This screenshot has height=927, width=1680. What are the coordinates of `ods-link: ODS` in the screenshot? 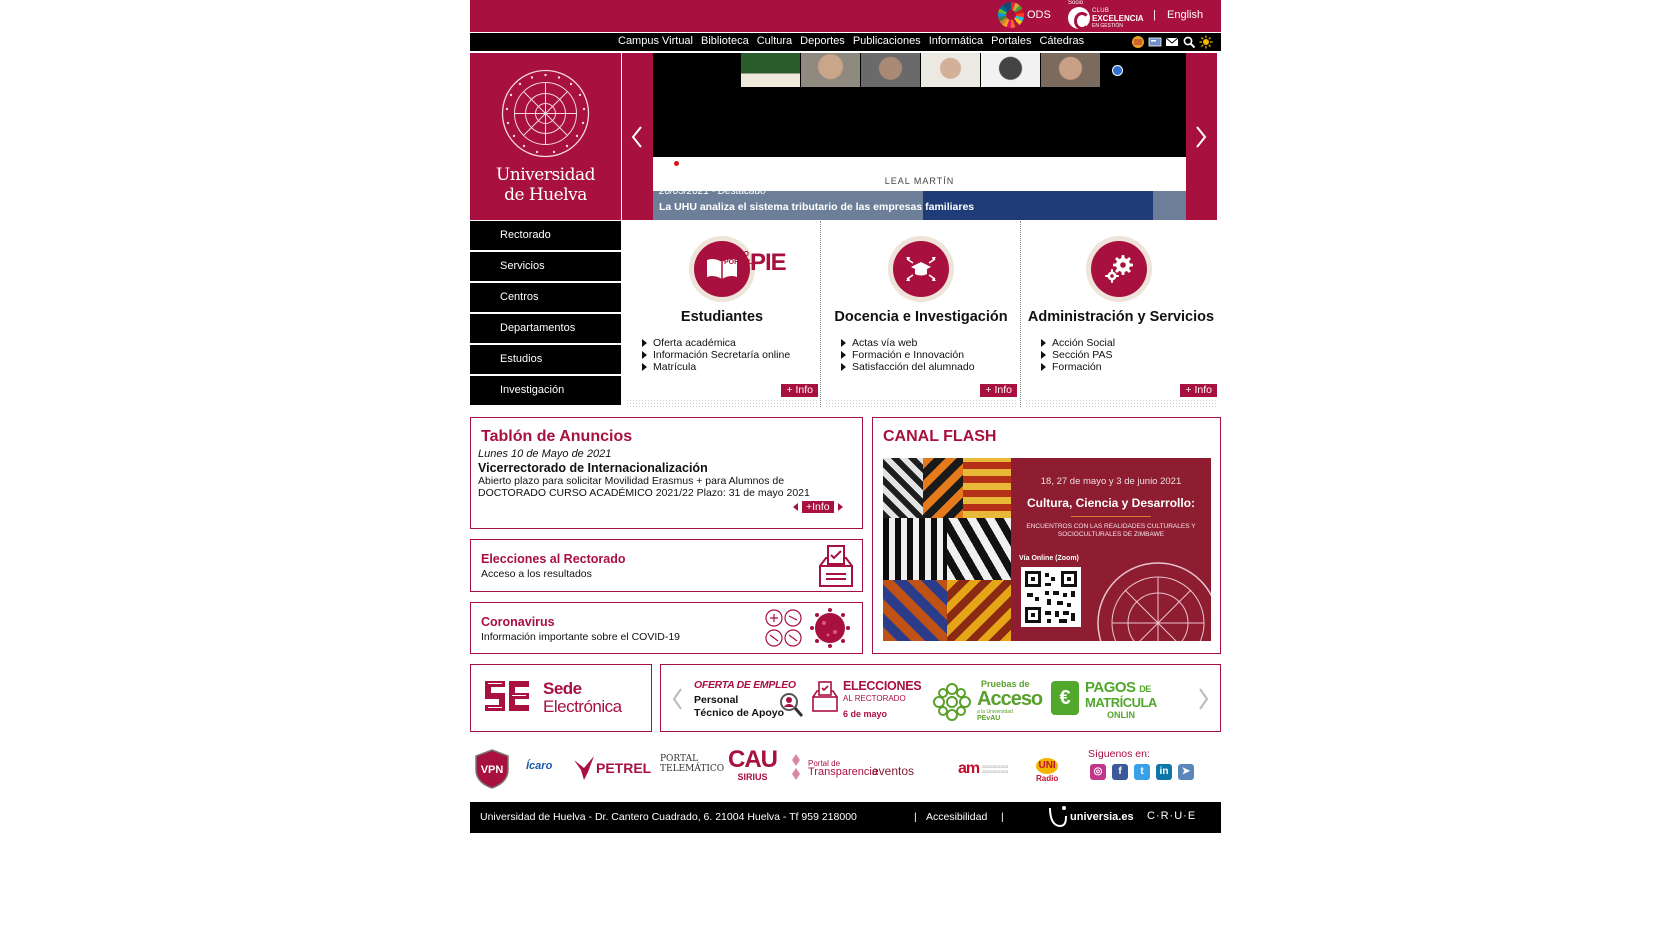 It's located at (1024, 15).